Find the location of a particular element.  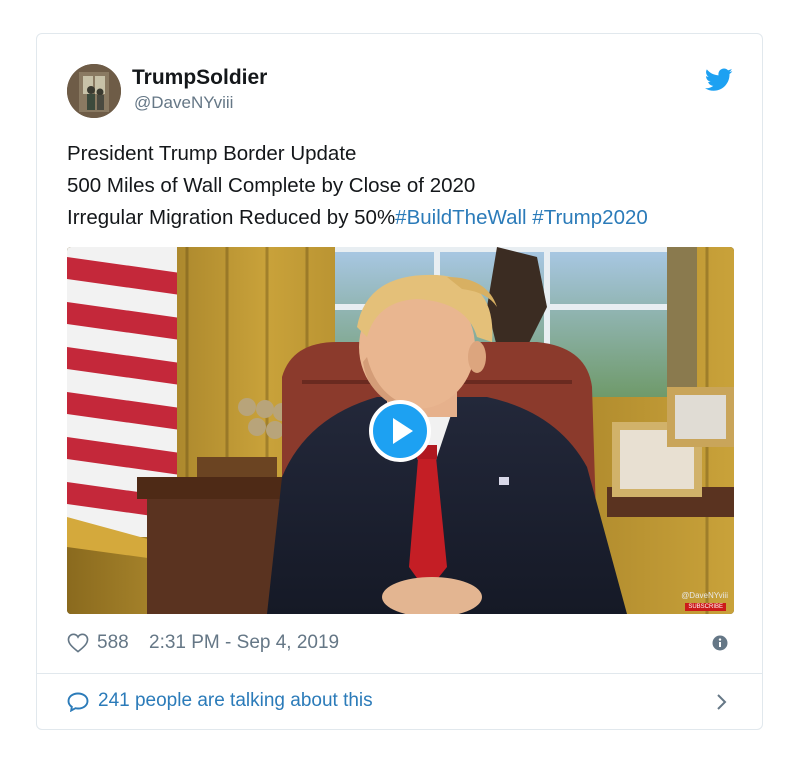

avatar is located at coordinates (94, 91).